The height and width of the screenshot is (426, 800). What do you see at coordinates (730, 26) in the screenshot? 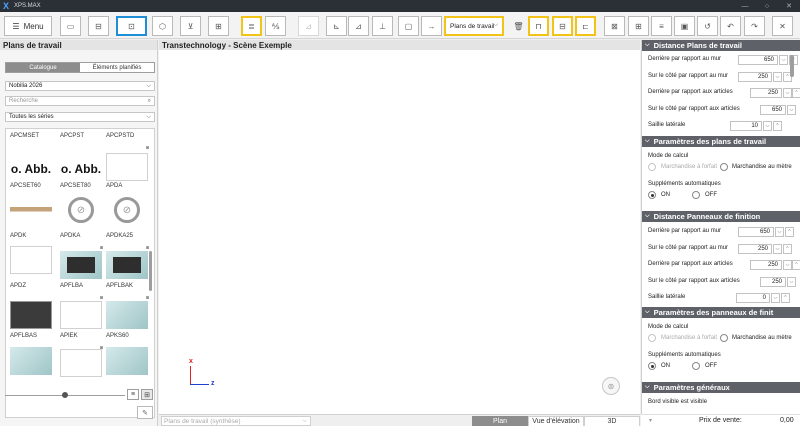
I see `undo-icon: ↶` at bounding box center [730, 26].